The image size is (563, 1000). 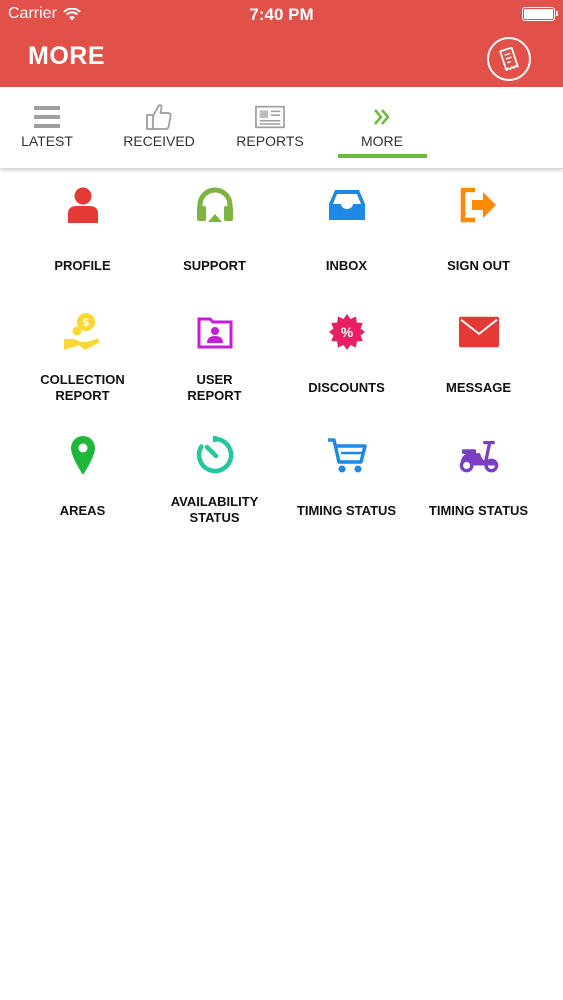 I want to click on menu-item-profile: PROFILE, so click(x=82, y=235).